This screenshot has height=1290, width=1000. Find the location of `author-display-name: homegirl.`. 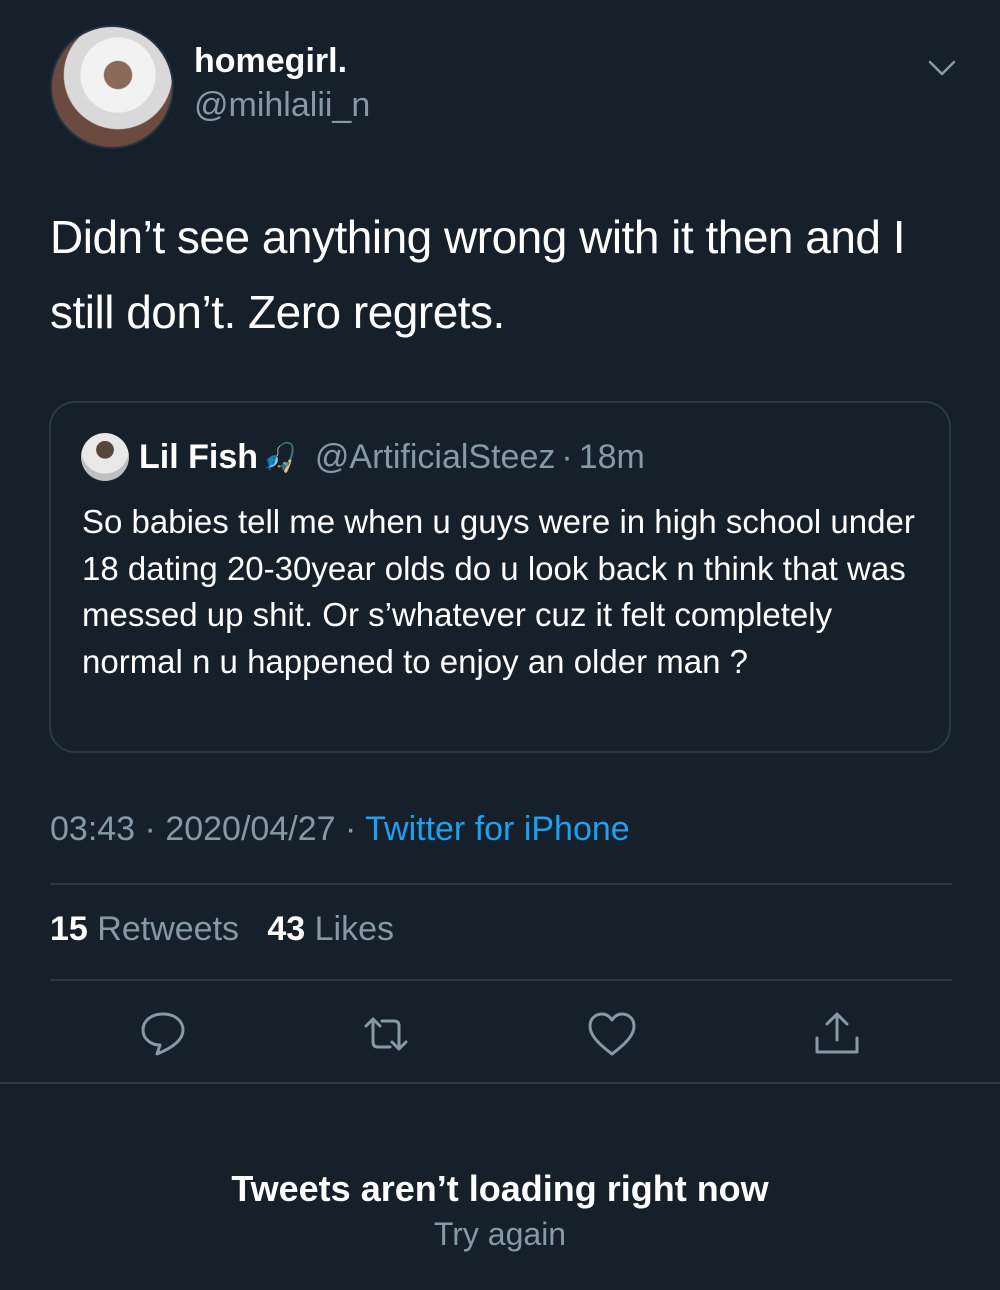

author-display-name: homegirl. is located at coordinates (282, 61).